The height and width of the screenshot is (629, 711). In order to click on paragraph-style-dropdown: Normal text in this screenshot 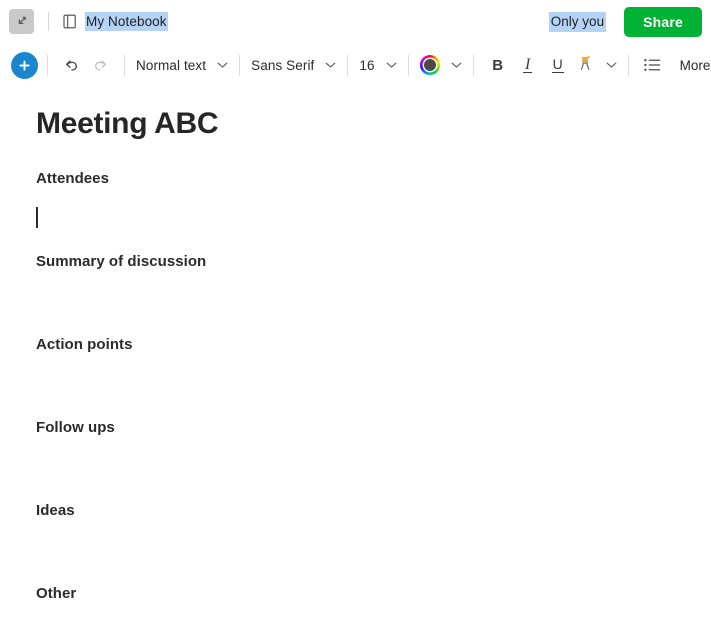, I will do `click(182, 65)`.